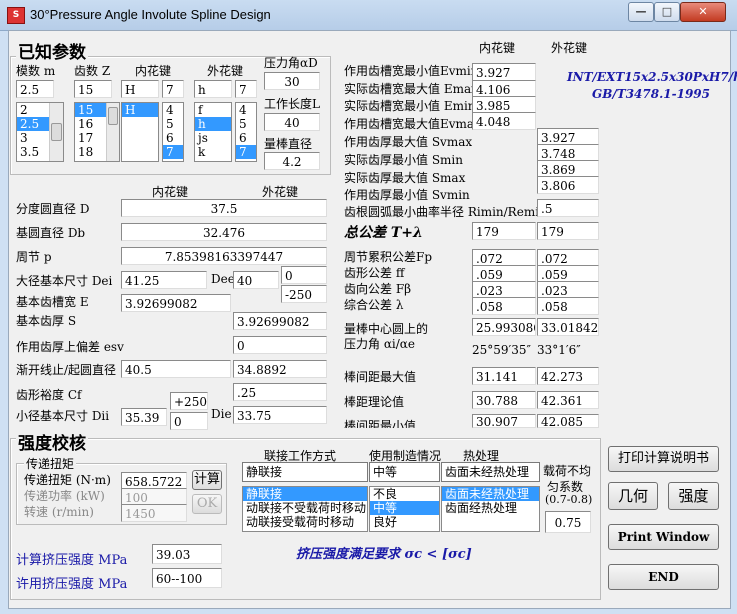 The width and height of the screenshot is (737, 614). What do you see at coordinates (246, 124) in the screenshot?
I see `external-grade-option: 5` at bounding box center [246, 124].